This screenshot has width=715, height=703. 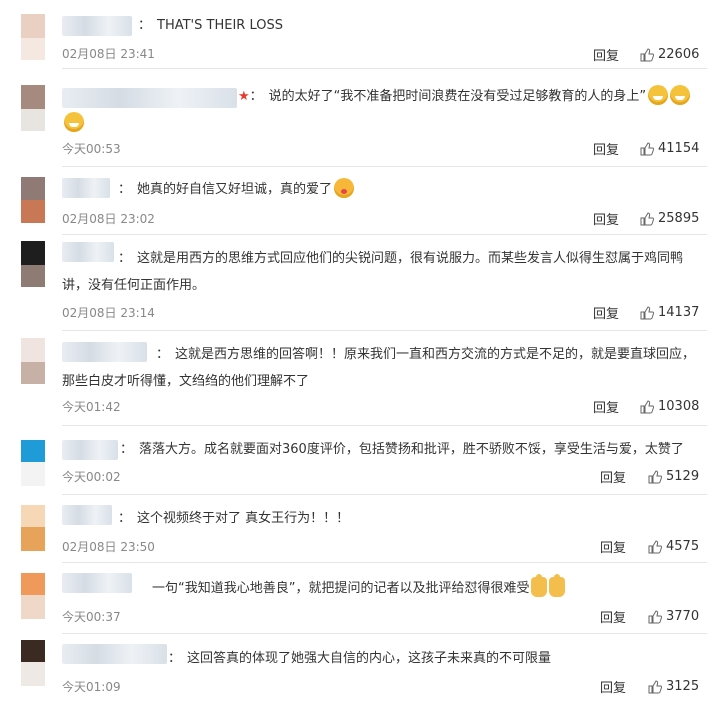 I want to click on like-count: 25895, so click(x=679, y=218).